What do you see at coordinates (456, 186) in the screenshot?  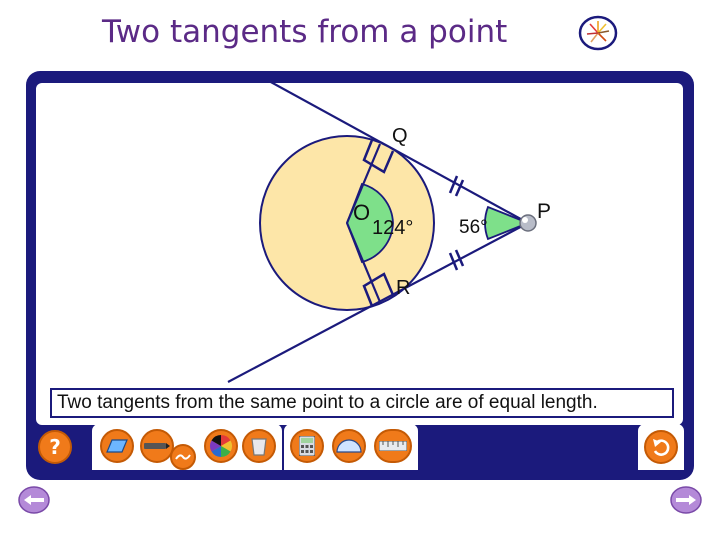 I see `equal-ticks-top` at bounding box center [456, 186].